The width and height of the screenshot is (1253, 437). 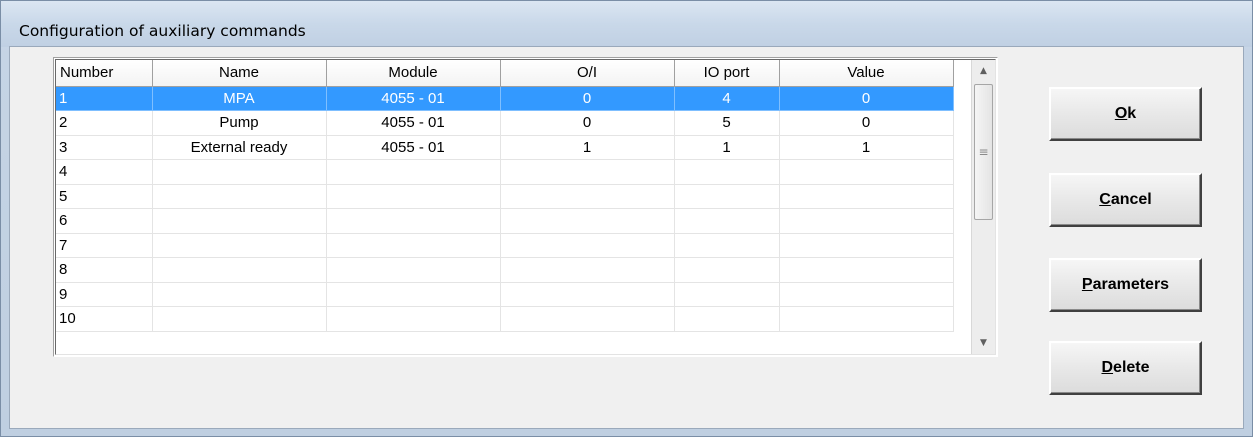 What do you see at coordinates (104, 294) in the screenshot?
I see `cell-number: 9` at bounding box center [104, 294].